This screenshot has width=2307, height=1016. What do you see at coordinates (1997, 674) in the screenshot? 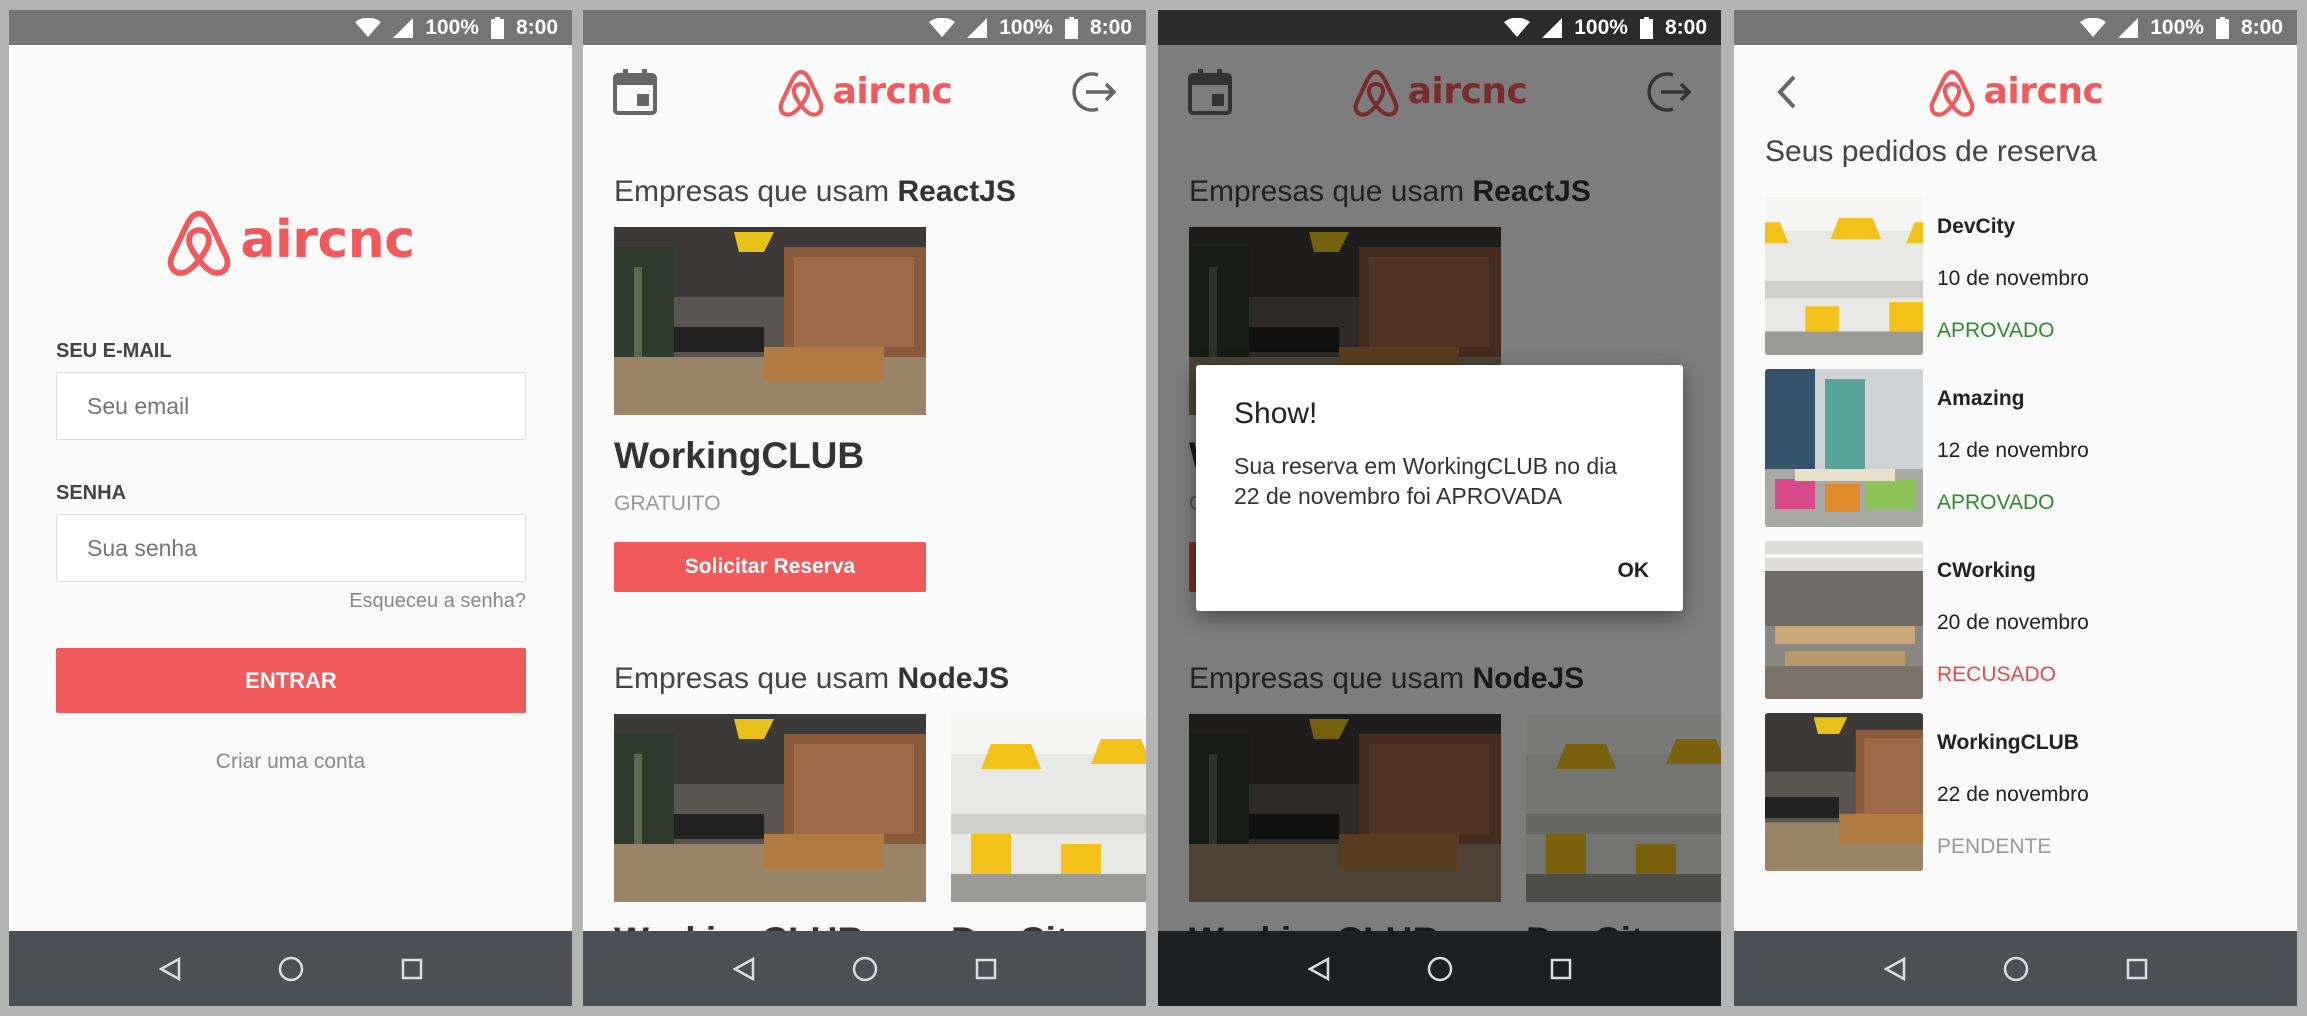
I see `booking-status: RECUSADO` at bounding box center [1997, 674].